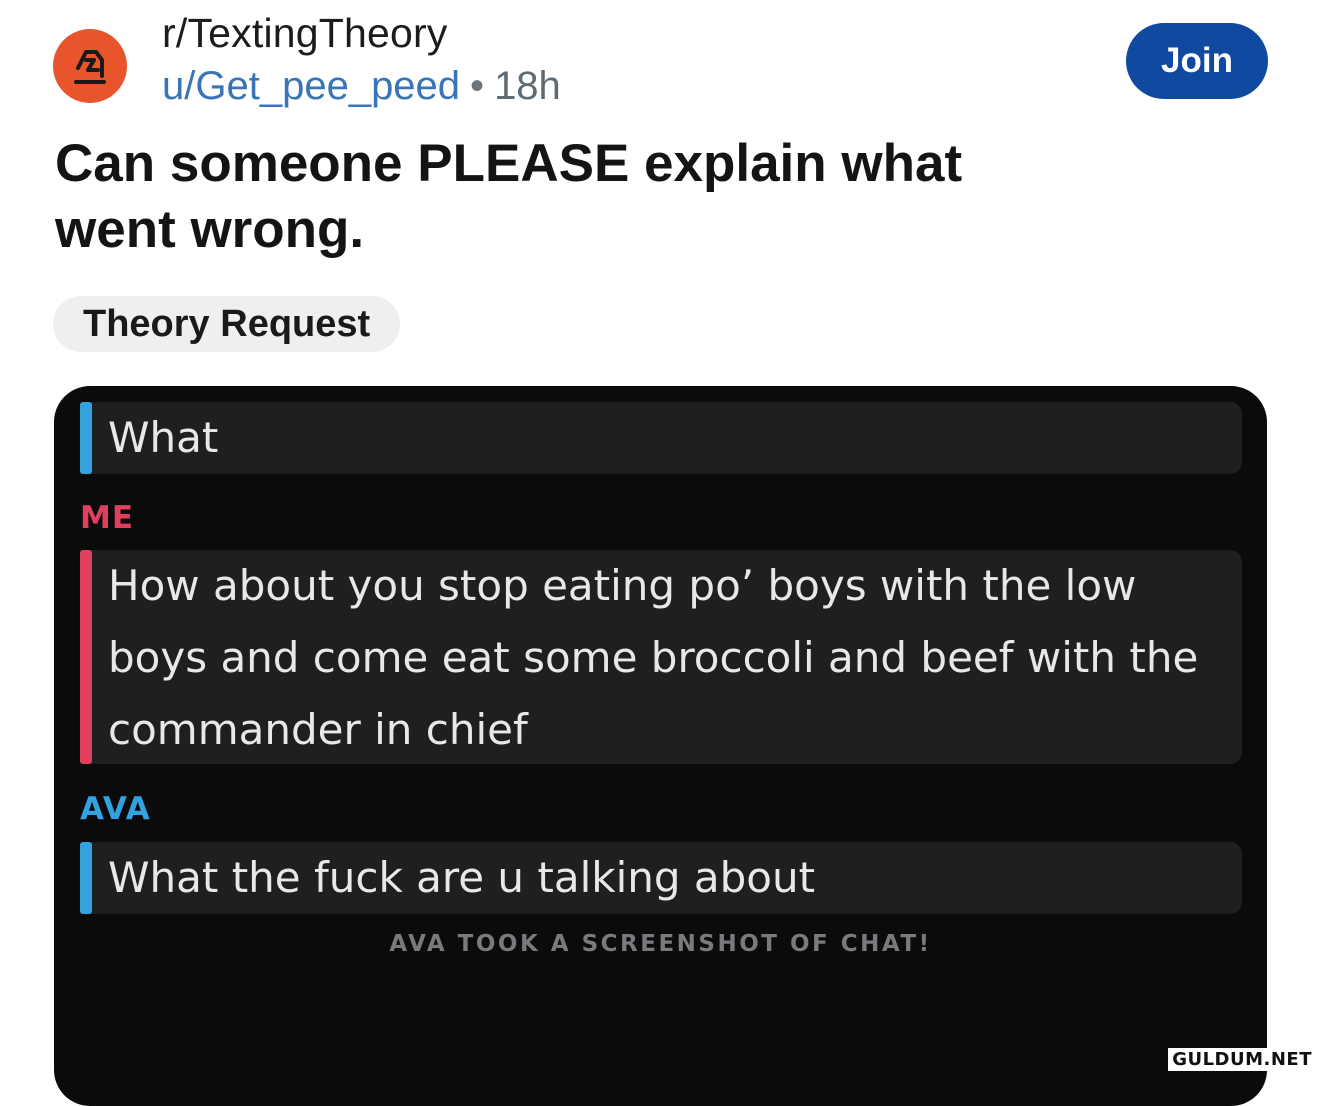 The image size is (1320, 1106). I want to click on post-meta: u/Get_pee_peed • 18h, so click(361, 86).